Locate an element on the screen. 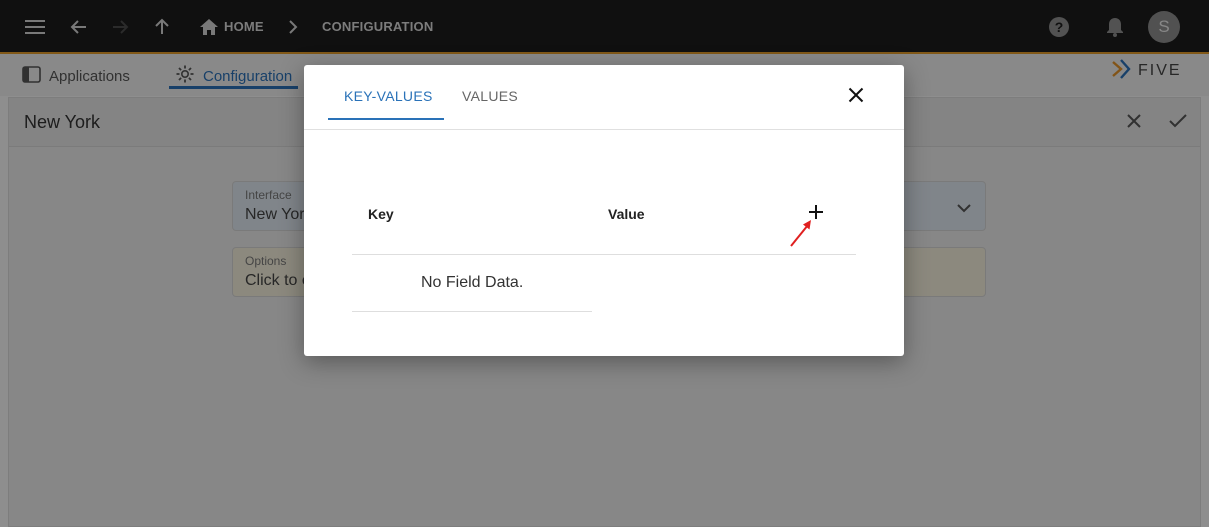 This screenshot has height=527, width=1209. annotation-arrow-icon is located at coordinates (802, 235).